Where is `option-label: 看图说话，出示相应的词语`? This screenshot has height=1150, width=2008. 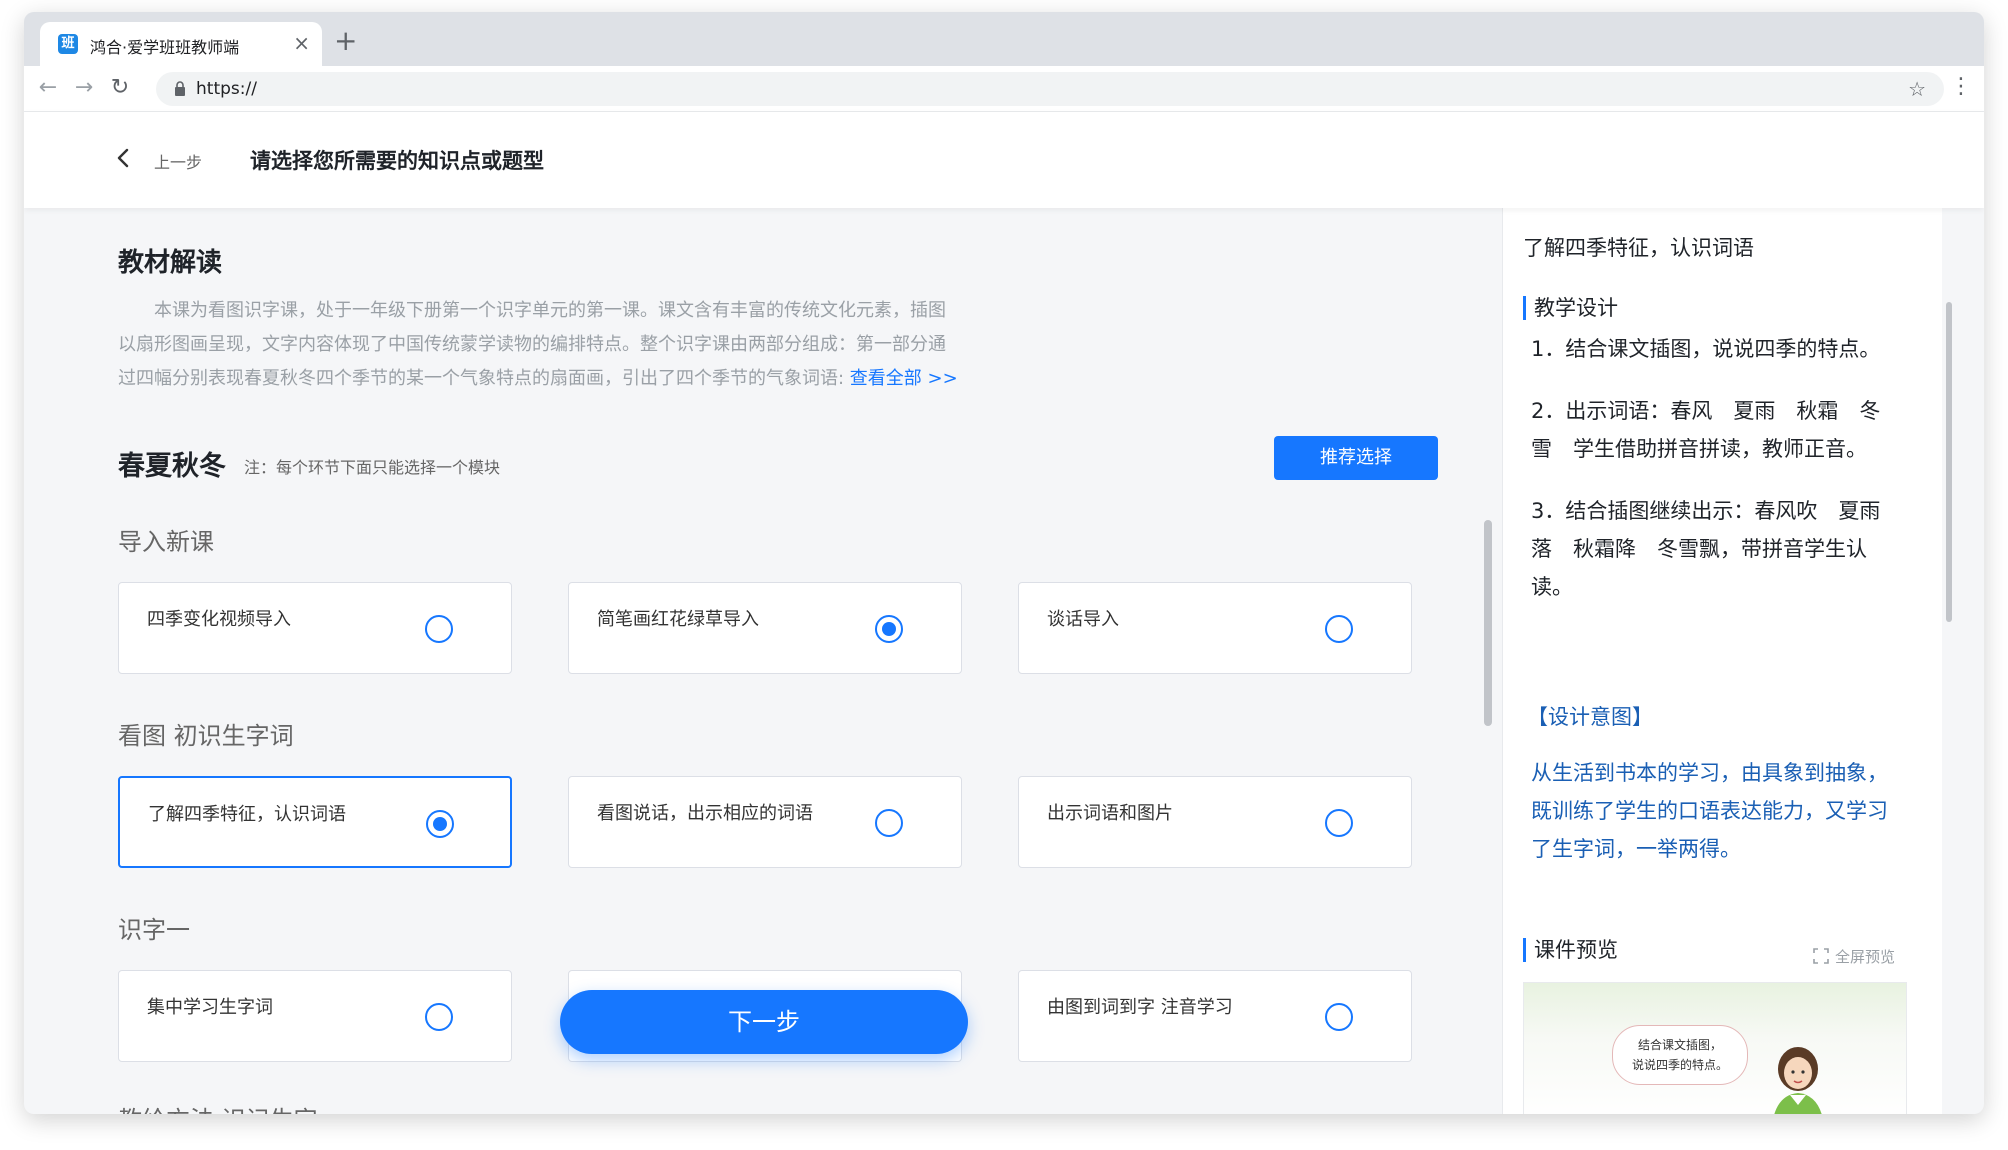
option-label: 看图说话，出示相应的词语 is located at coordinates (705, 813).